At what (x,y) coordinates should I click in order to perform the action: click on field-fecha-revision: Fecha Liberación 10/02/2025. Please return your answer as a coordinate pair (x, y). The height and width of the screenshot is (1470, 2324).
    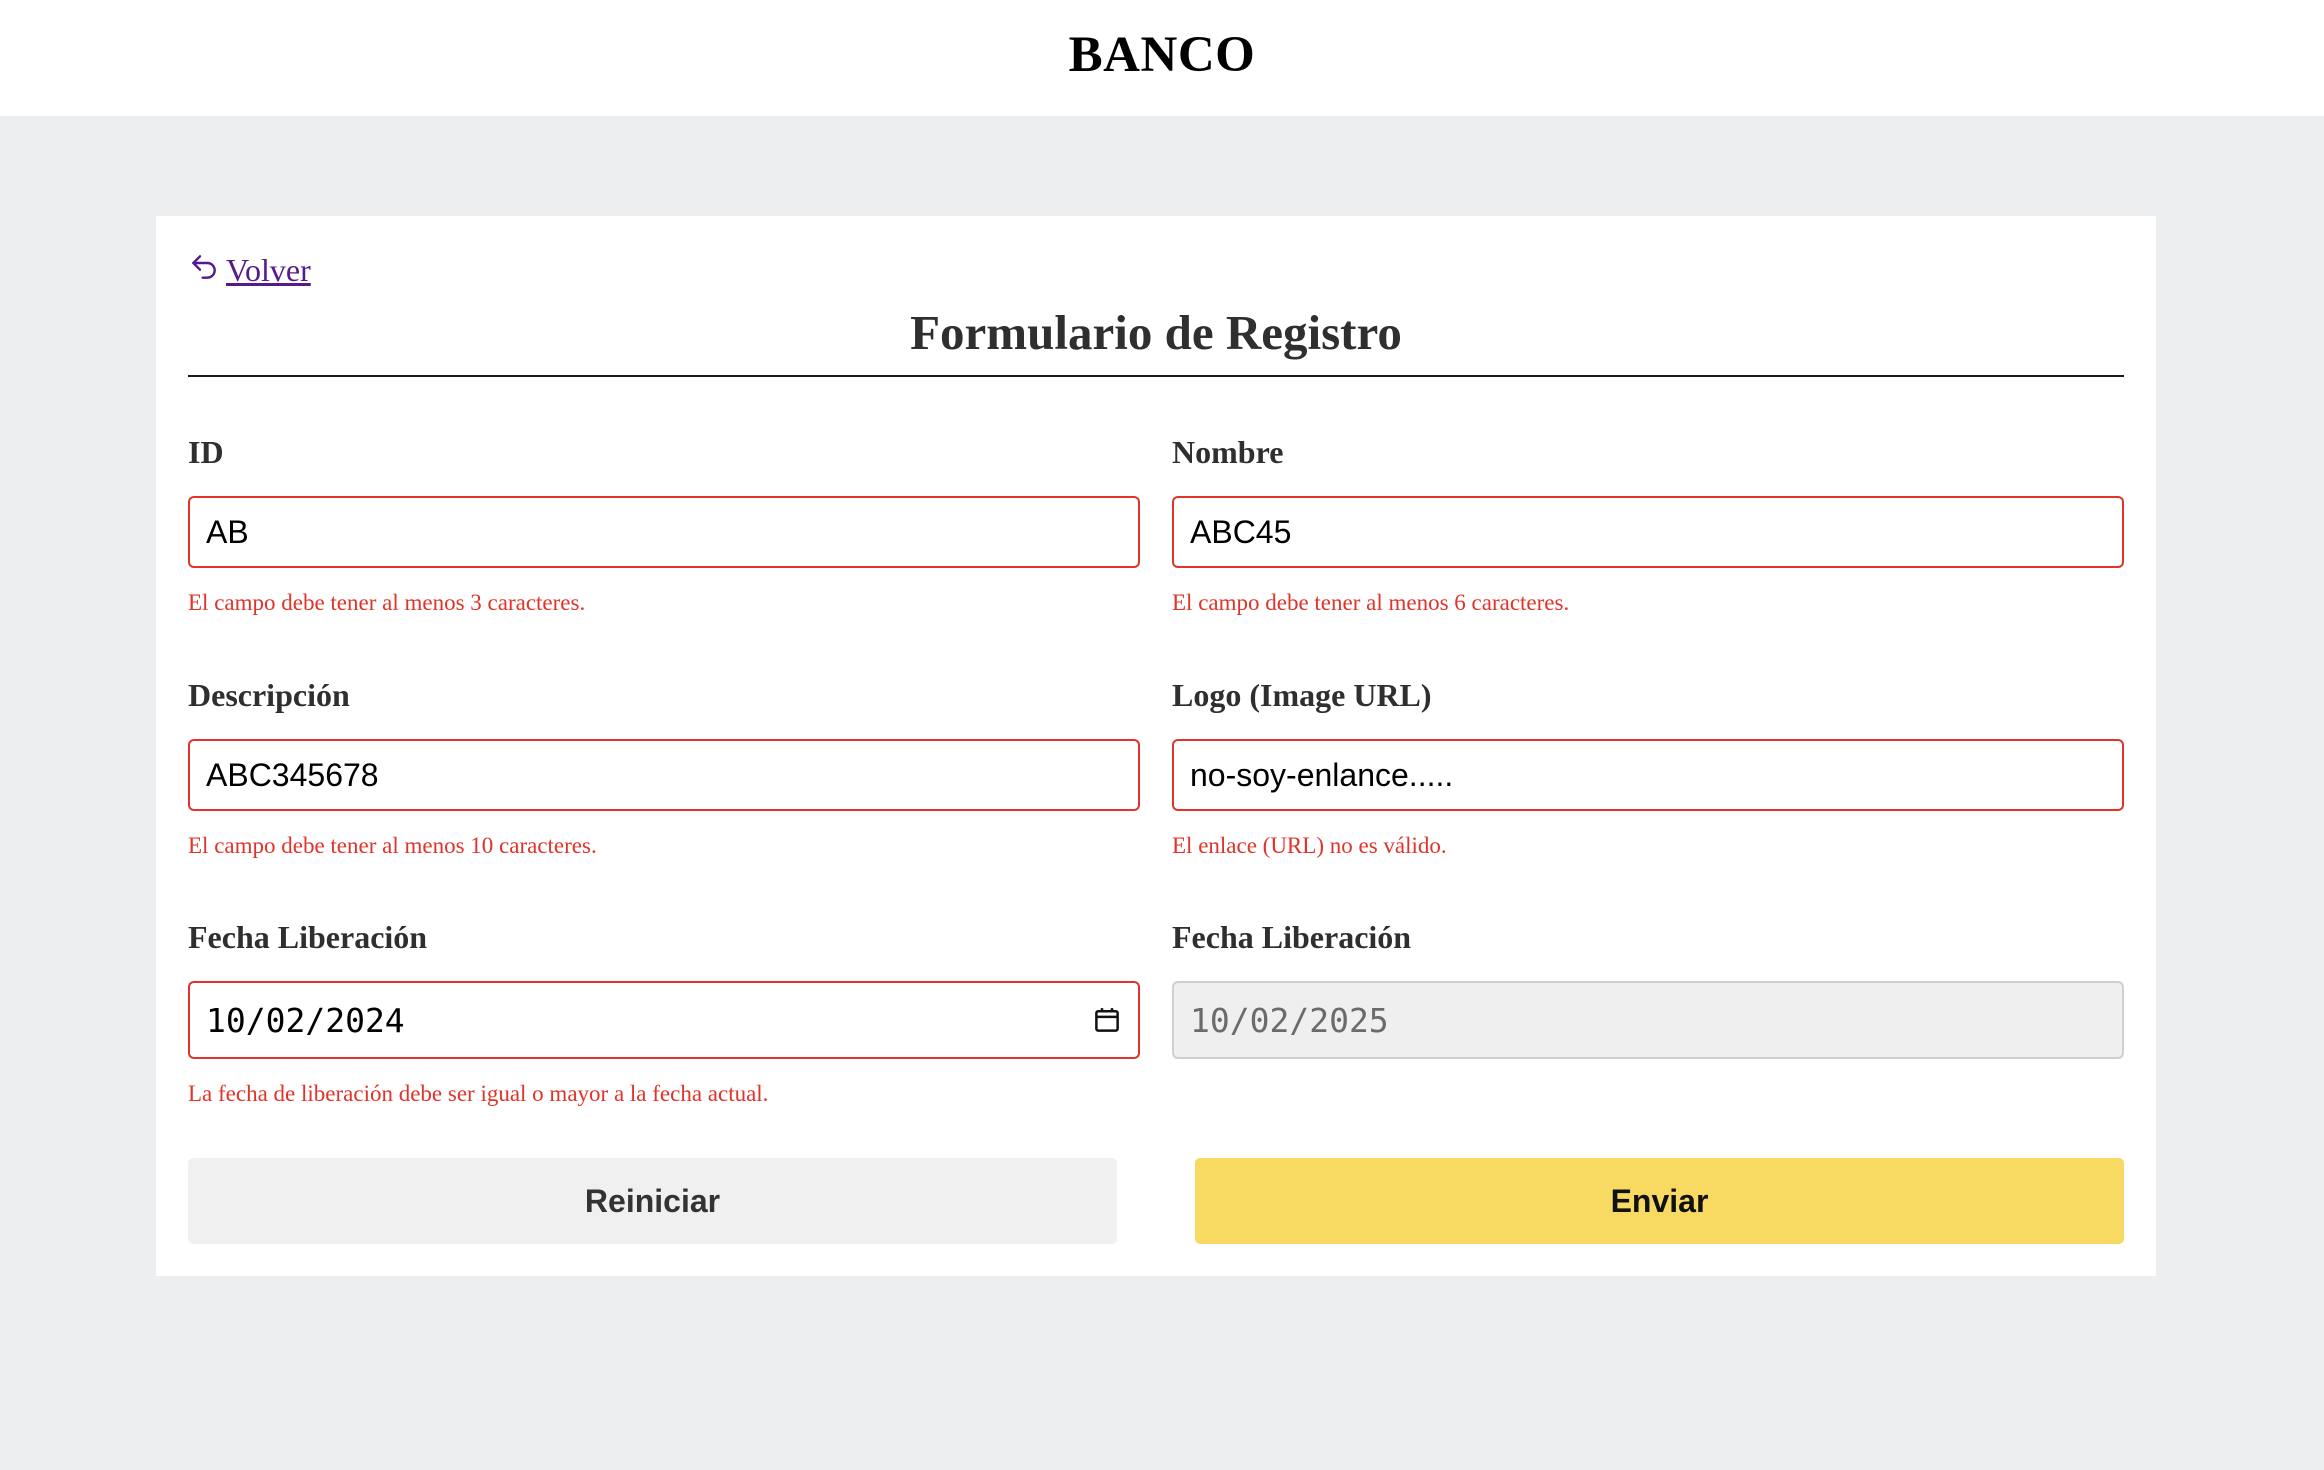
    Looking at the image, I should click on (1648, 988).